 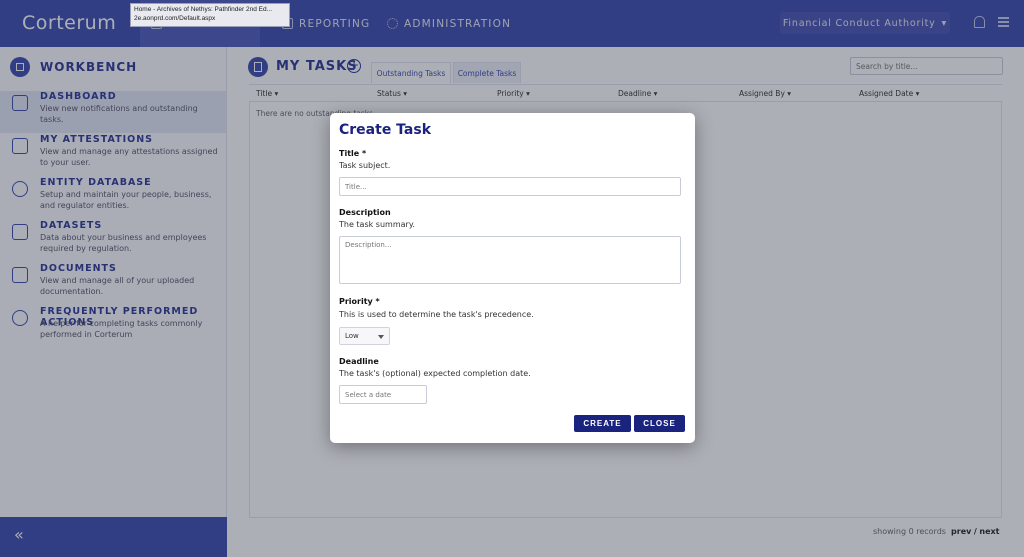 What do you see at coordinates (510, 186) in the screenshot?
I see `title-input` at bounding box center [510, 186].